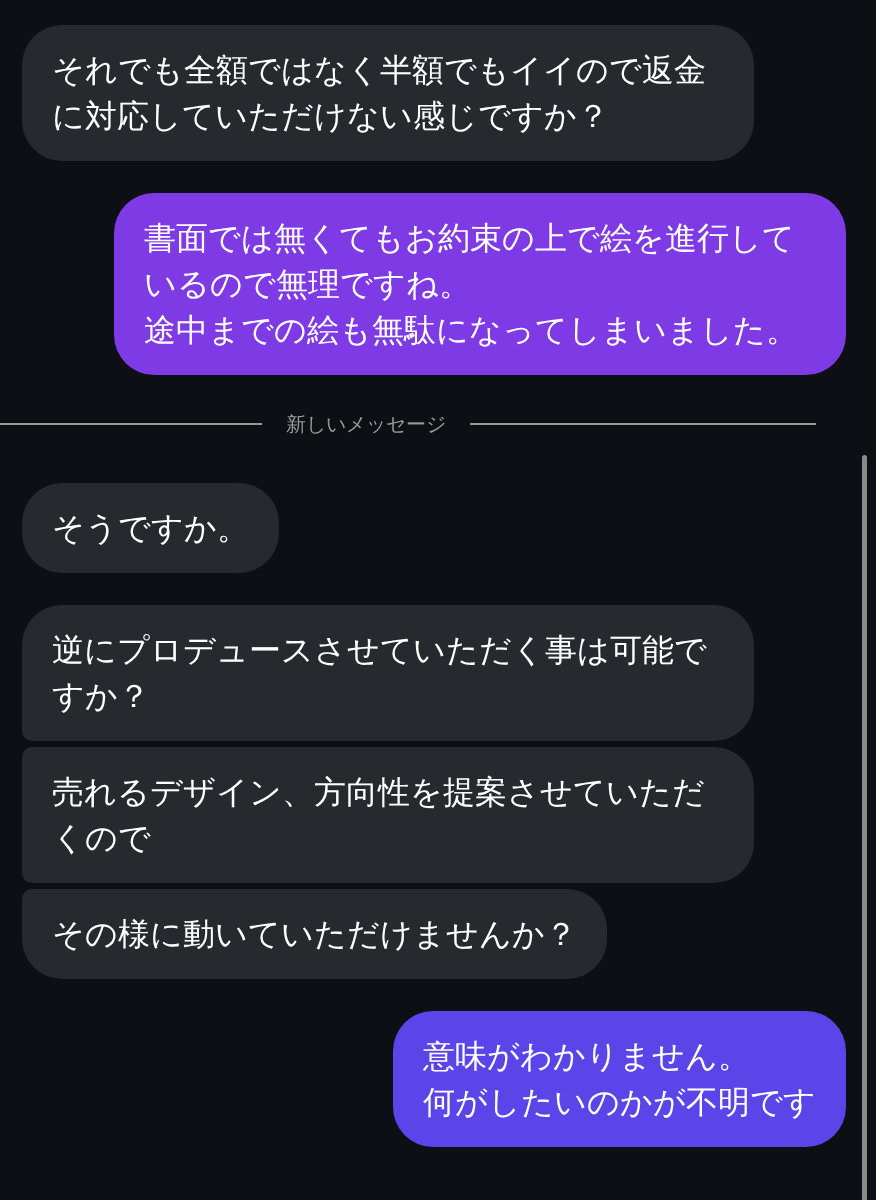 The height and width of the screenshot is (1200, 876). Describe the element at coordinates (380, 673) in the screenshot. I see `message-text: 逆にプロデュースさせていただく事は可能ですか？` at that location.